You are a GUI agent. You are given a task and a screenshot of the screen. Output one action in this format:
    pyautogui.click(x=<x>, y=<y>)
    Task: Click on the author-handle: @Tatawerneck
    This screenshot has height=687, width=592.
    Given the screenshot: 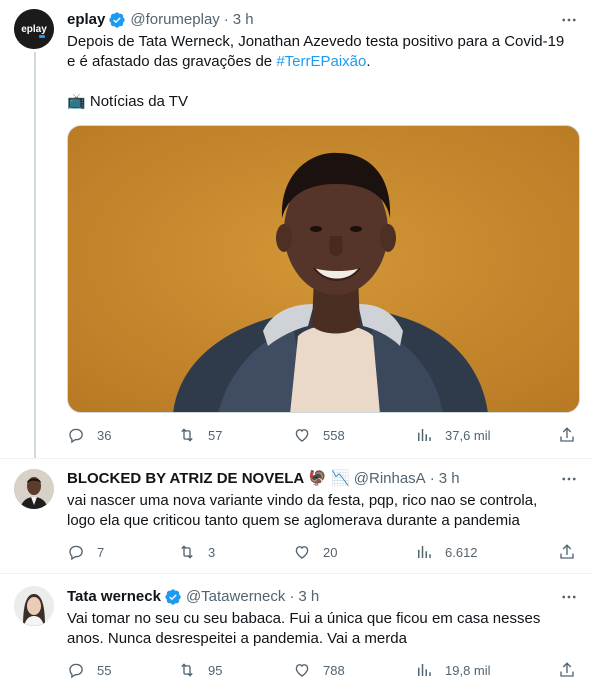 What is the action you would take?
    pyautogui.click(x=235, y=597)
    